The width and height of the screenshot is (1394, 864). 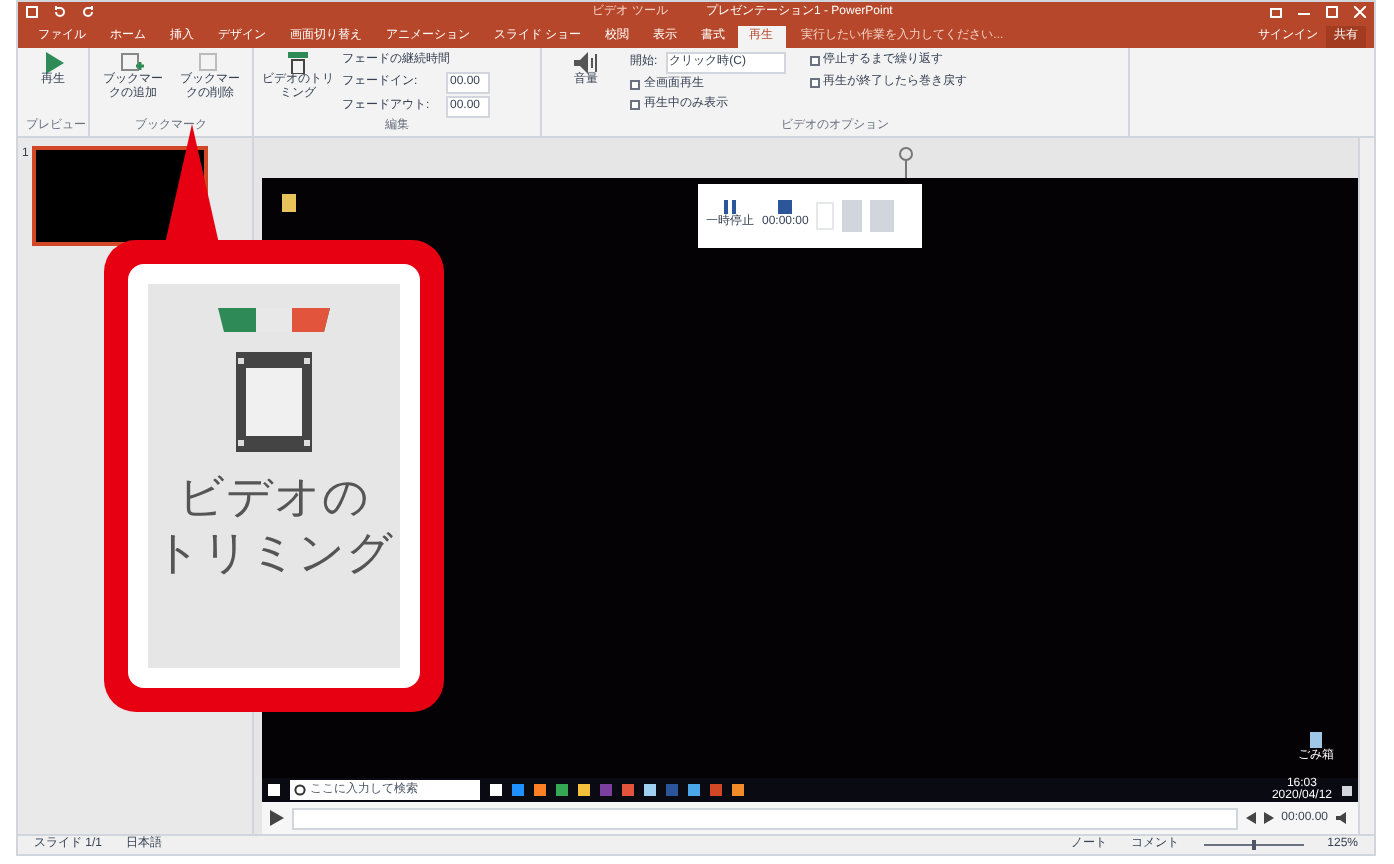 What do you see at coordinates (852, 216) in the screenshot?
I see `audio-button` at bounding box center [852, 216].